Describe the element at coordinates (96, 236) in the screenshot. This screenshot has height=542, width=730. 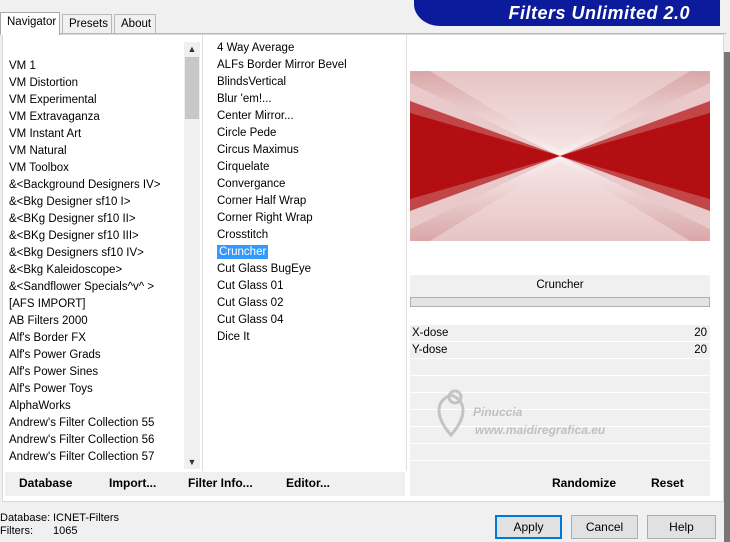
I see `category-item: &<BKg Designer sf10 III>` at that location.